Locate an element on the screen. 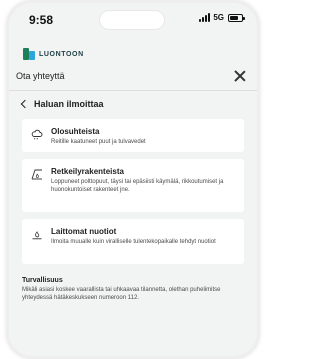  network-label: 5G is located at coordinates (218, 17).